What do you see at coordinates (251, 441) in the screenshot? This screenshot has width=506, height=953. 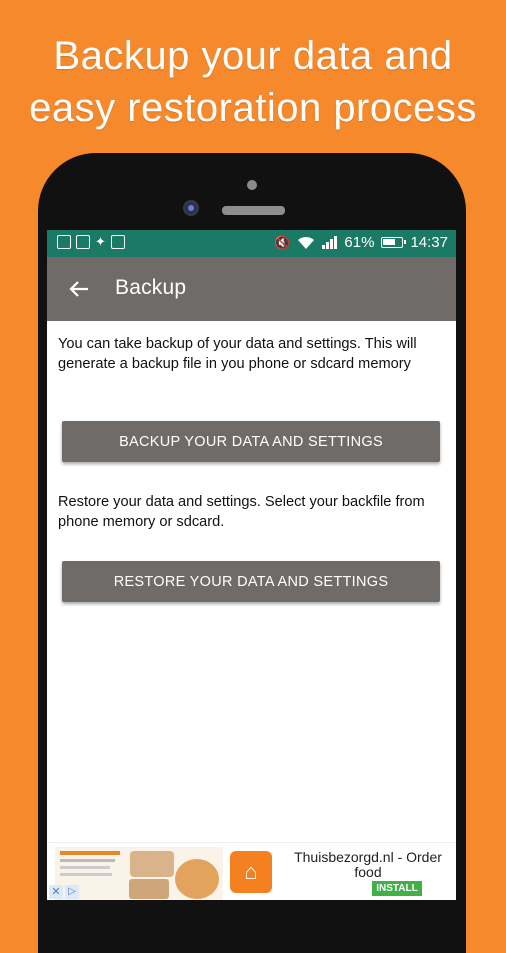 I see `backup-button: BACKUP YOUR DATA AND SETTINGS` at bounding box center [251, 441].